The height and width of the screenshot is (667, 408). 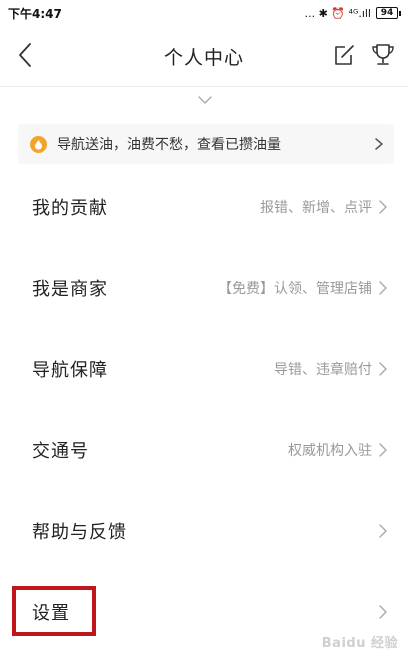 What do you see at coordinates (205, 100) in the screenshot?
I see `chevron-down-icon` at bounding box center [205, 100].